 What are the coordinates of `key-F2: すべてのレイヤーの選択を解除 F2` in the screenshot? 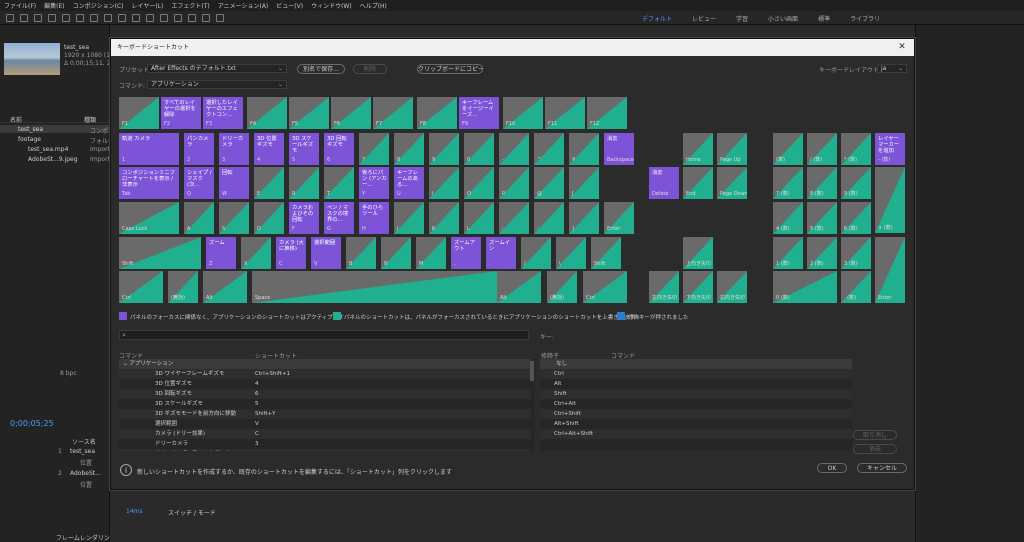 It's located at (181, 113).